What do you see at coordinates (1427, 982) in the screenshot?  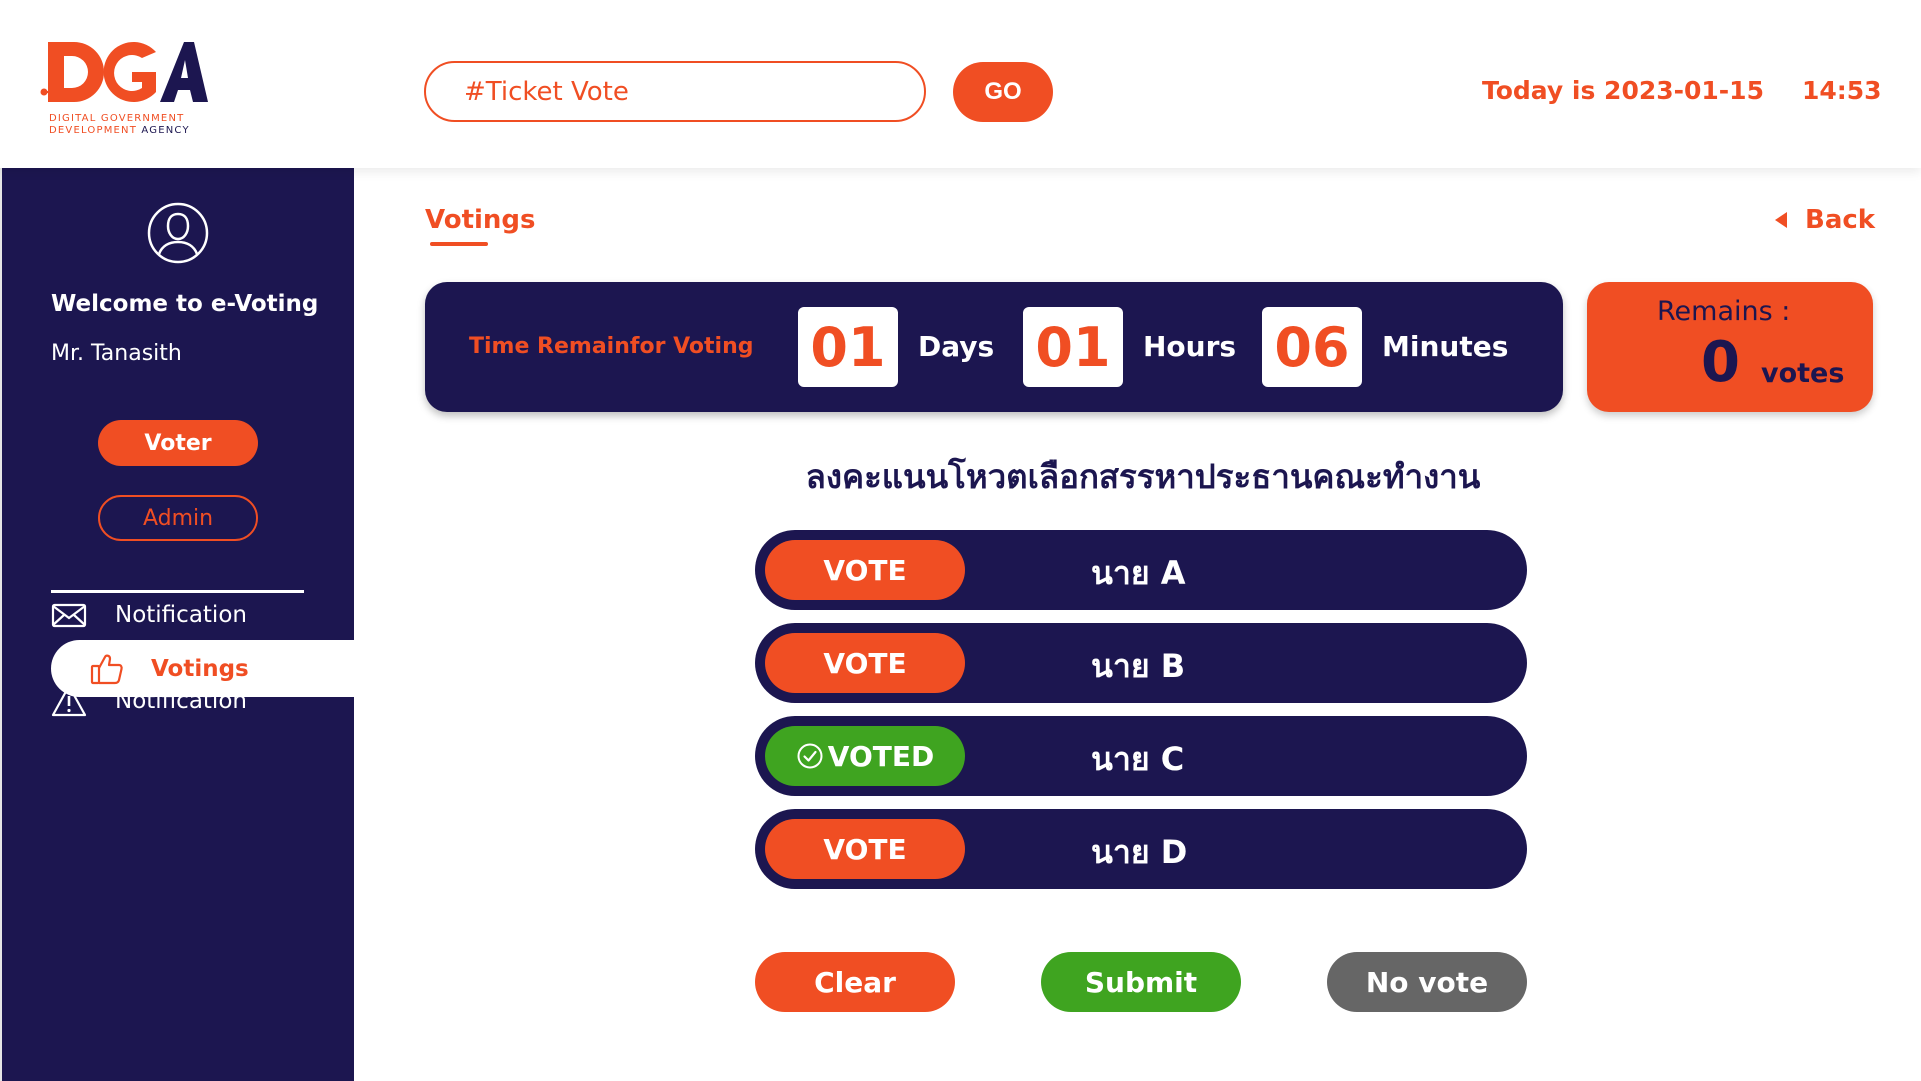 I see `no-vote-button: No vote` at bounding box center [1427, 982].